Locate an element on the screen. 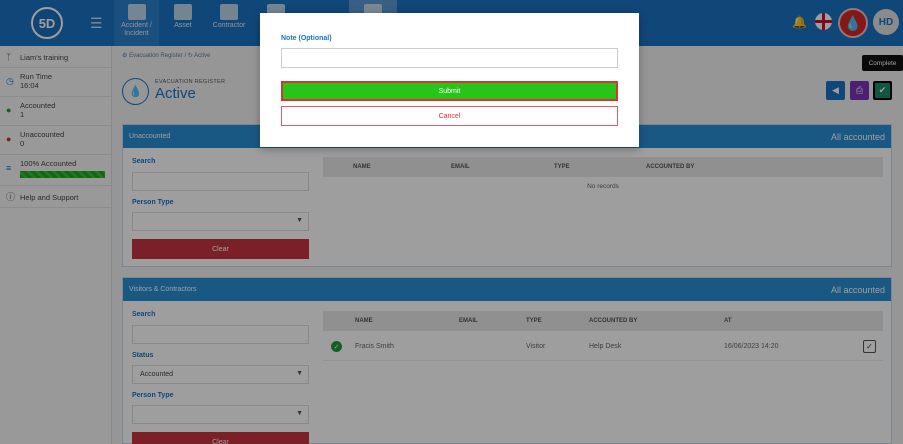  submit-button: Submit is located at coordinates (449, 91).